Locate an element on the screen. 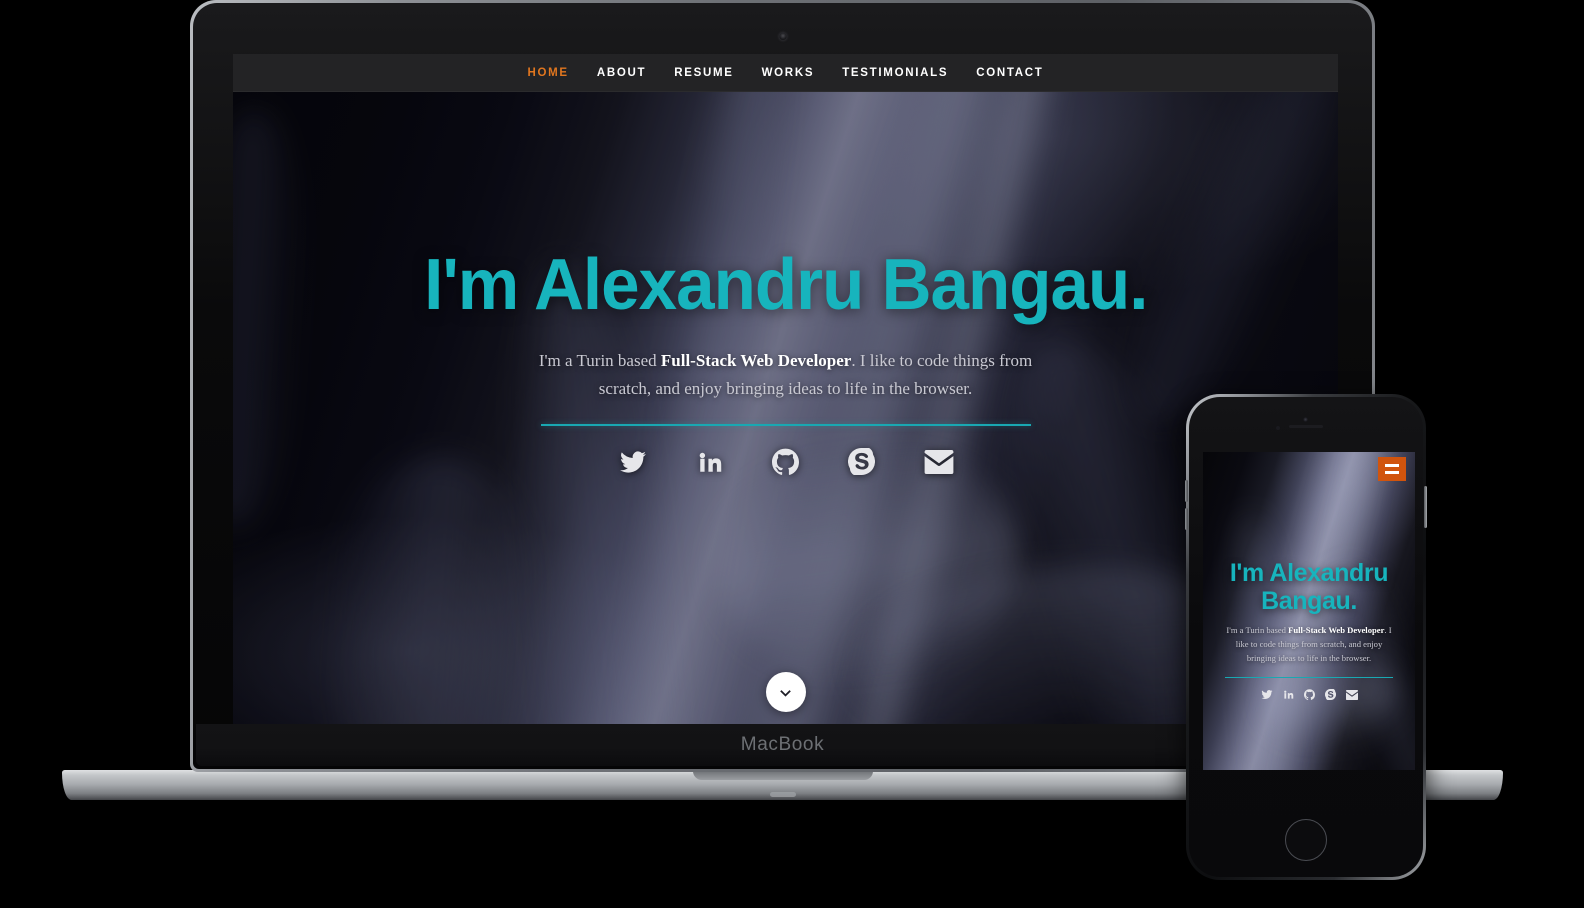  macbook-foot is located at coordinates (782, 794).